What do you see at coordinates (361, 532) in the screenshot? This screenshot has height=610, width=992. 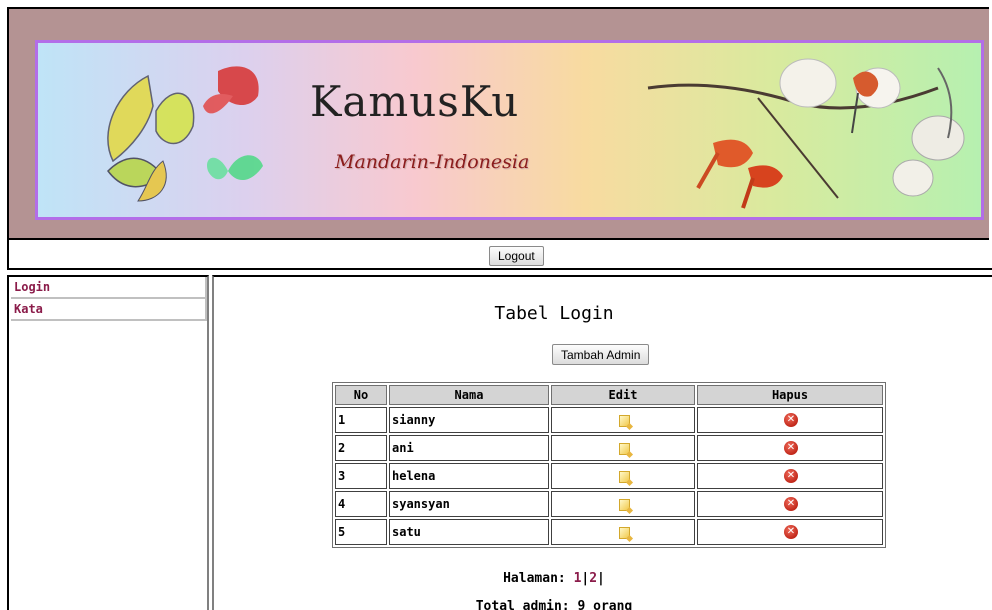 I see `row-no: 5` at bounding box center [361, 532].